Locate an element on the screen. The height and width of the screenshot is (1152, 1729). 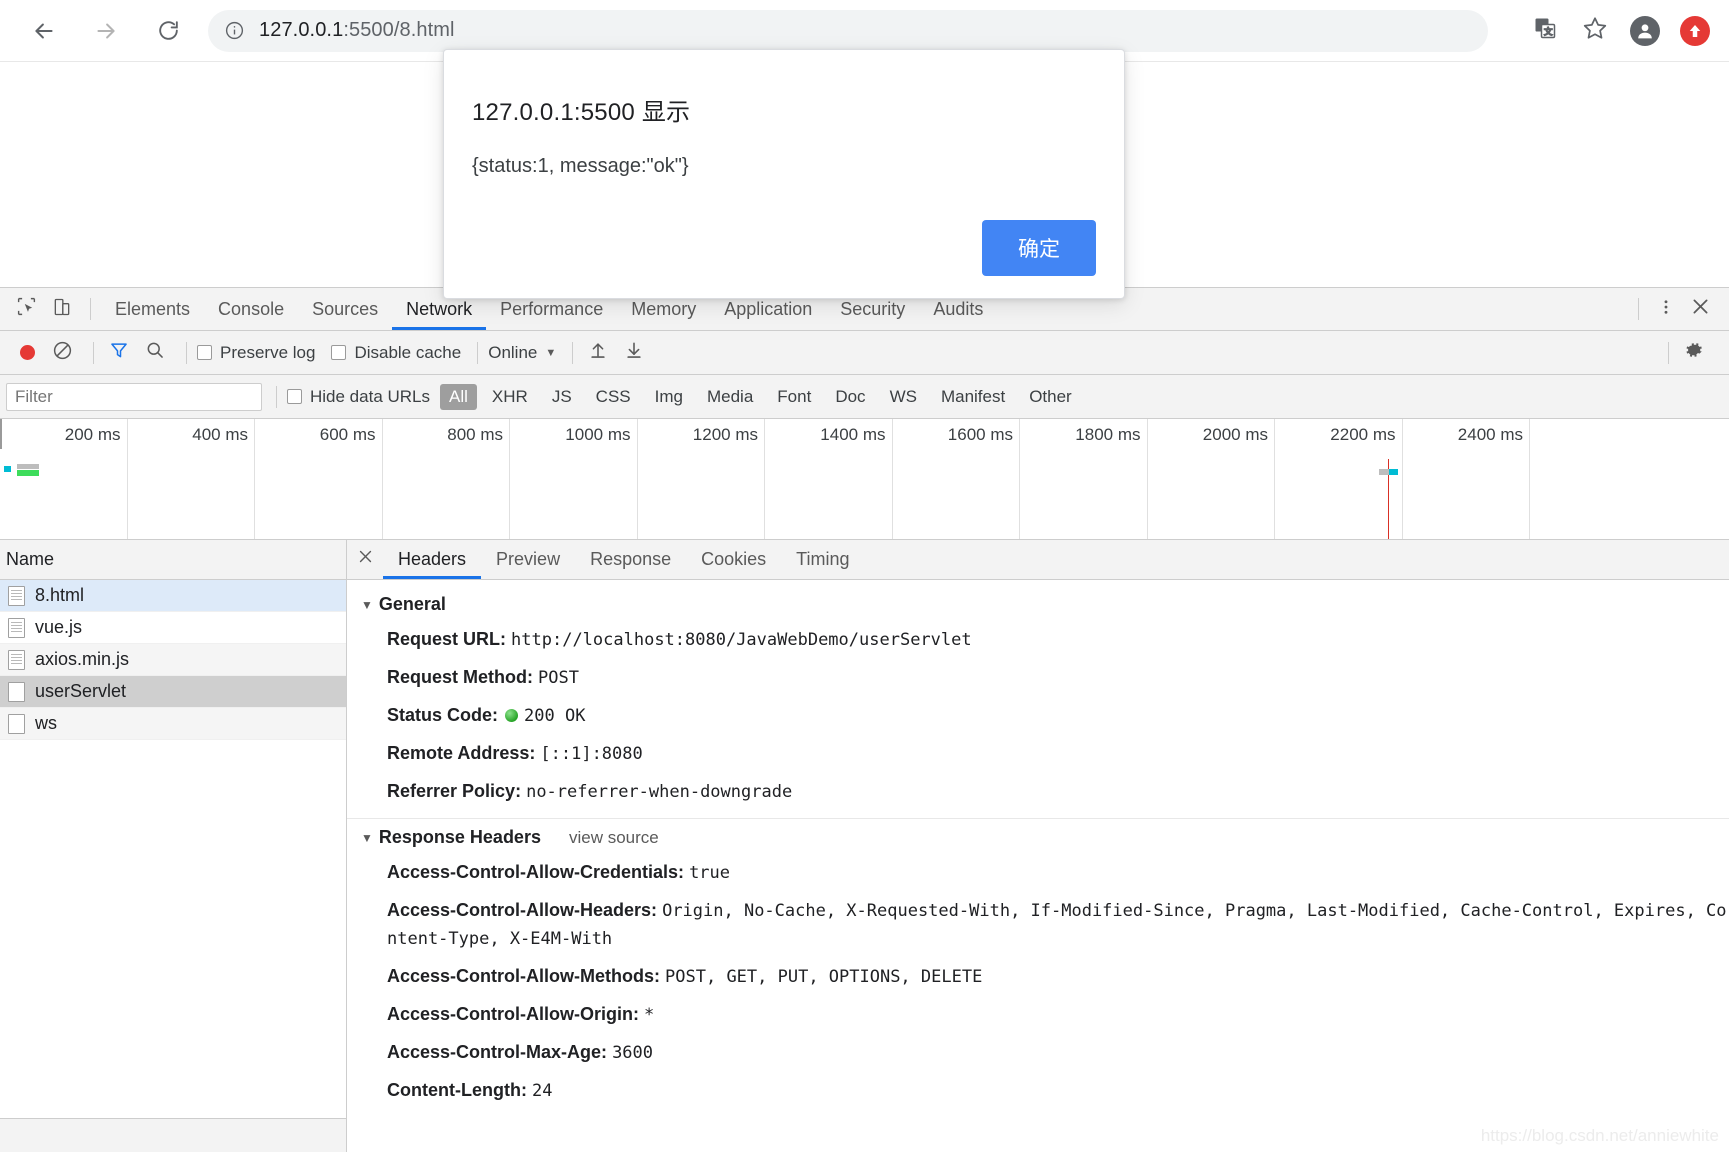
bookmark-button is located at coordinates (1595, 31).